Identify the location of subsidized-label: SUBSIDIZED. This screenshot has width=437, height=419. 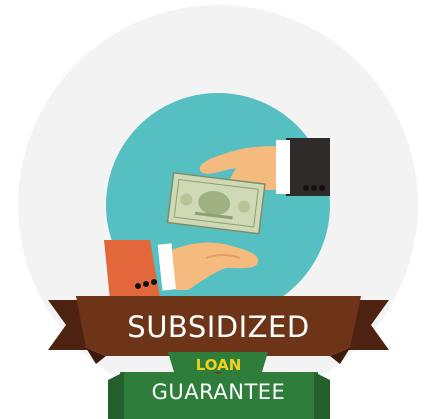
(218, 327).